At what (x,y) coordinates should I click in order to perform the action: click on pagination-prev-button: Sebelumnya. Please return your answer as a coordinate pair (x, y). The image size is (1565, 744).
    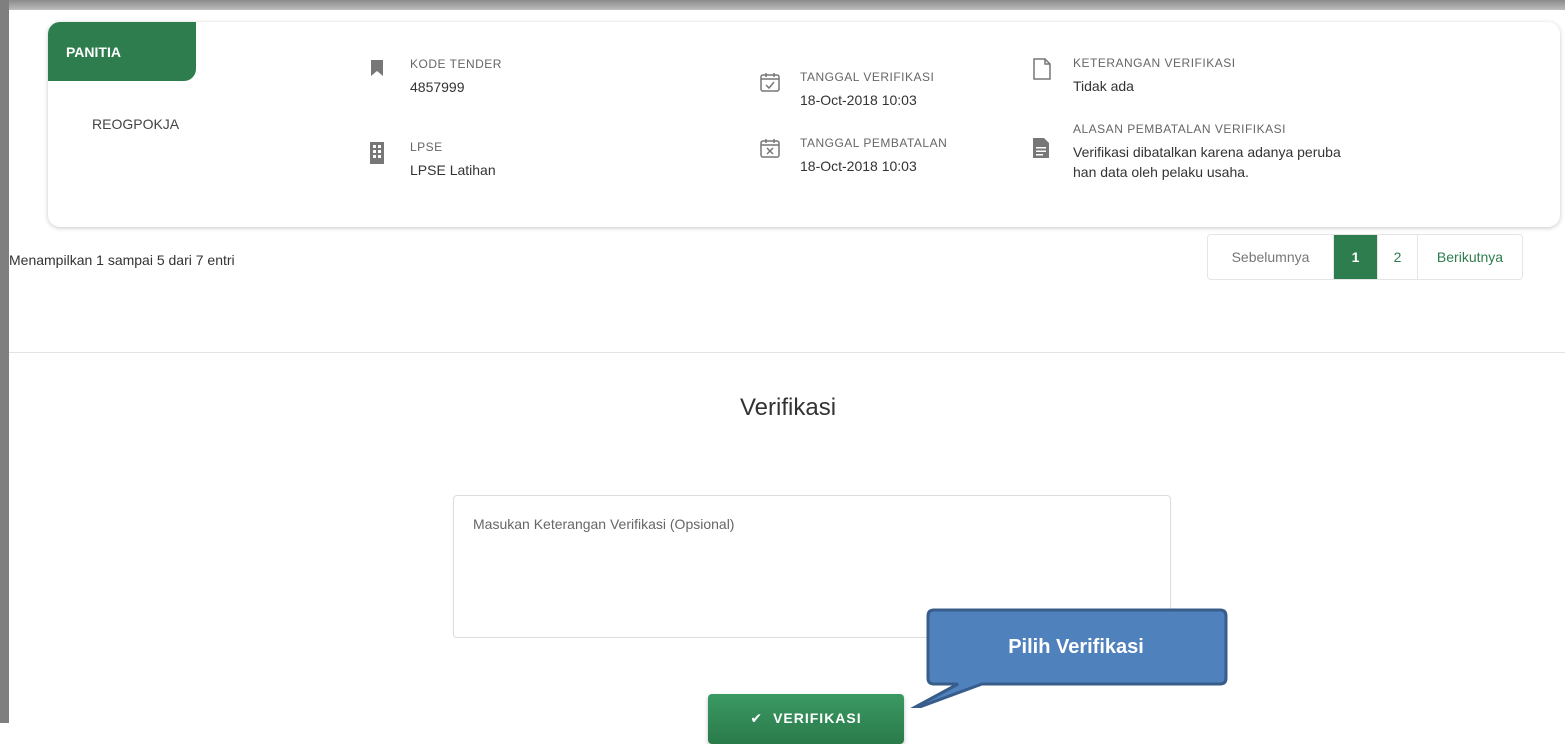
    Looking at the image, I should click on (1271, 257).